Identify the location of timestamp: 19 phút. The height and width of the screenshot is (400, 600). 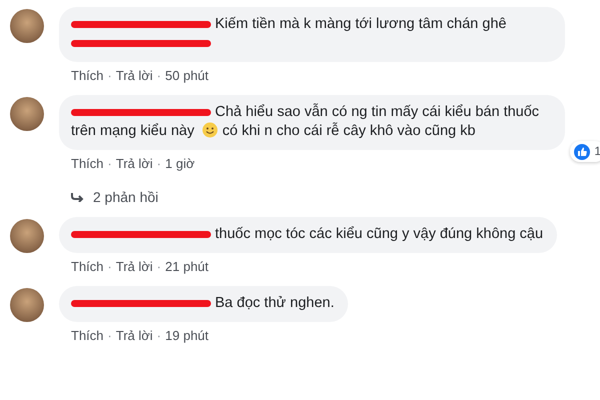
(187, 335).